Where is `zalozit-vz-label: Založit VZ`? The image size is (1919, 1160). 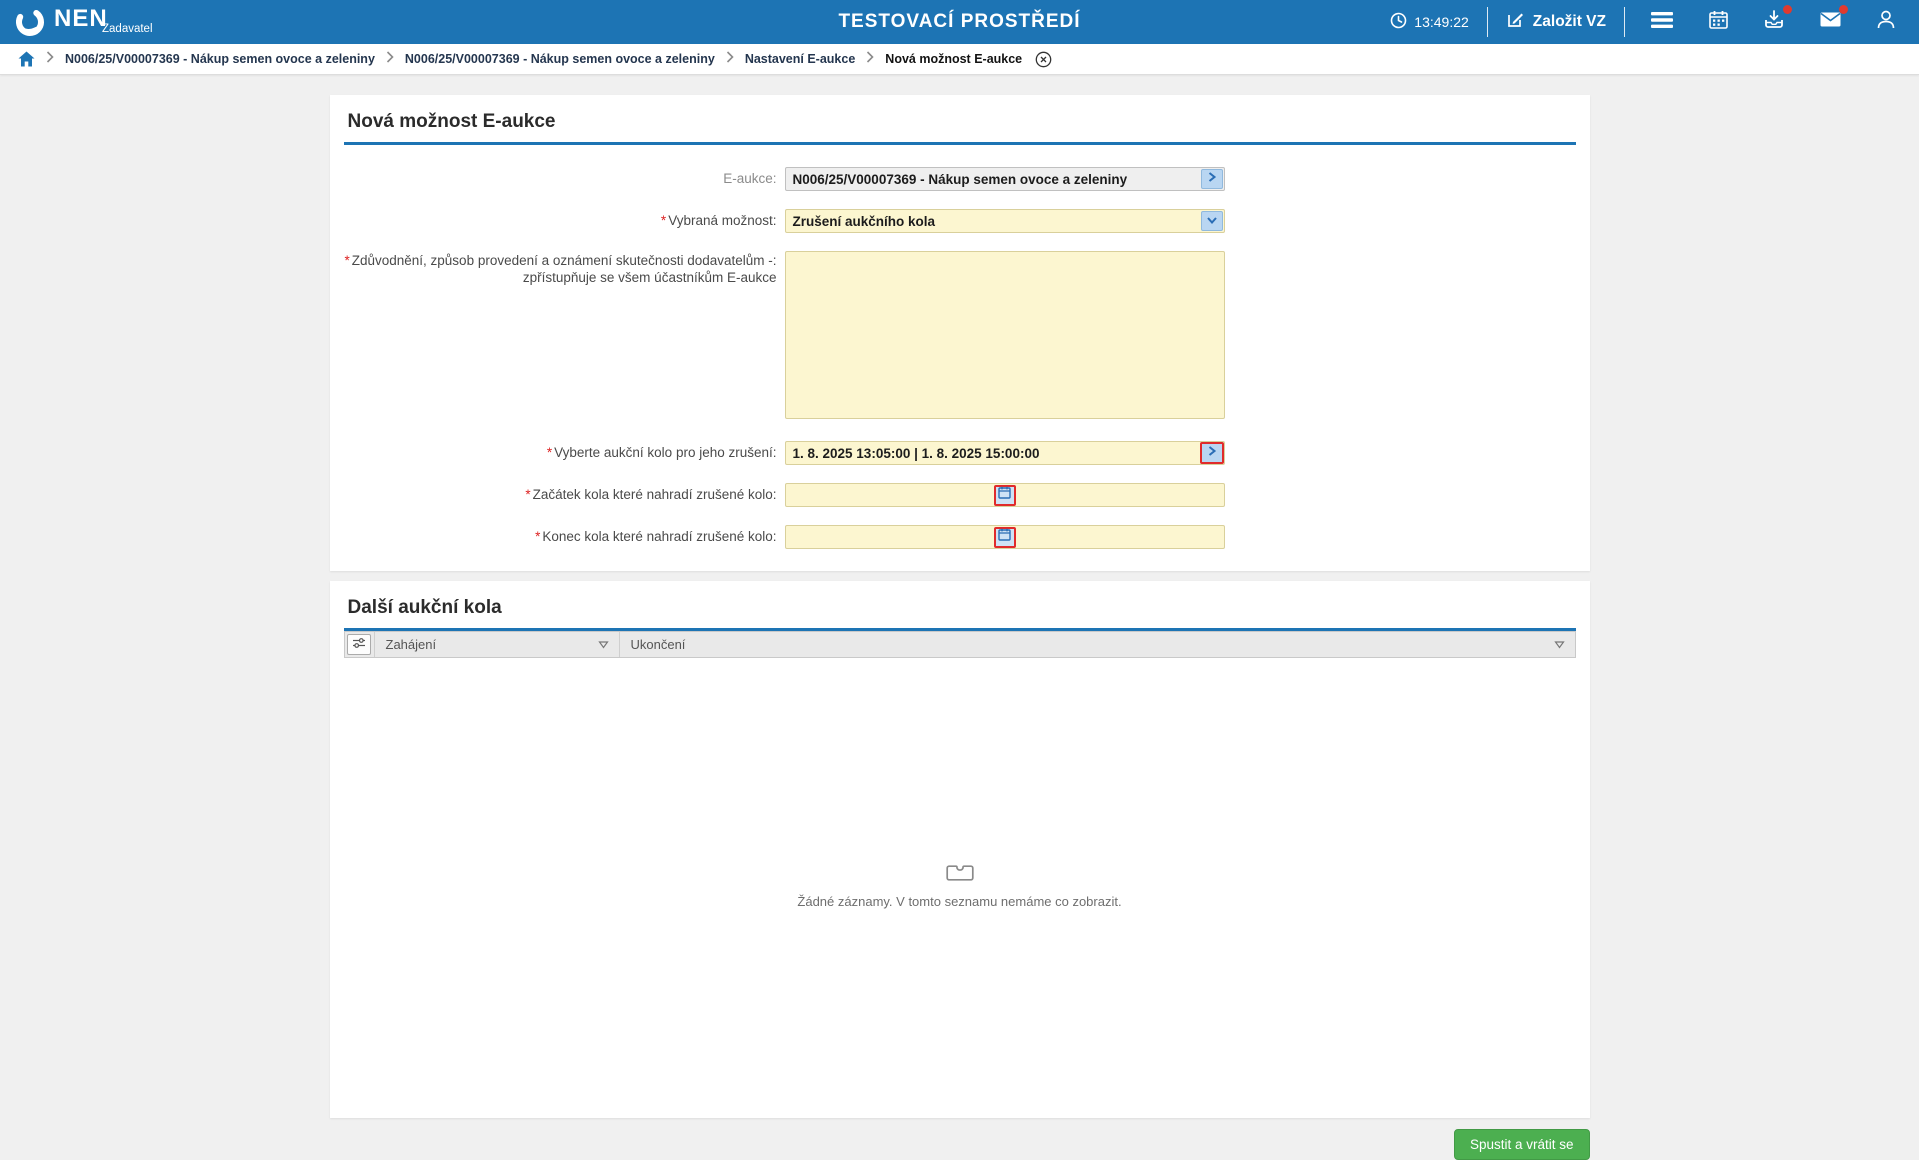 zalozit-vz-label: Založit VZ is located at coordinates (1569, 21).